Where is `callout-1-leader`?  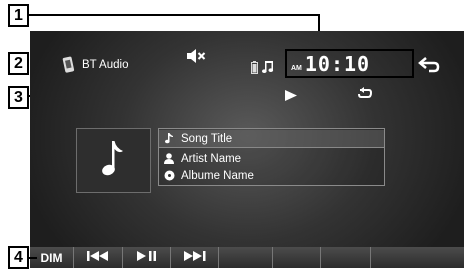 callout-1-leader is located at coordinates (174, 15).